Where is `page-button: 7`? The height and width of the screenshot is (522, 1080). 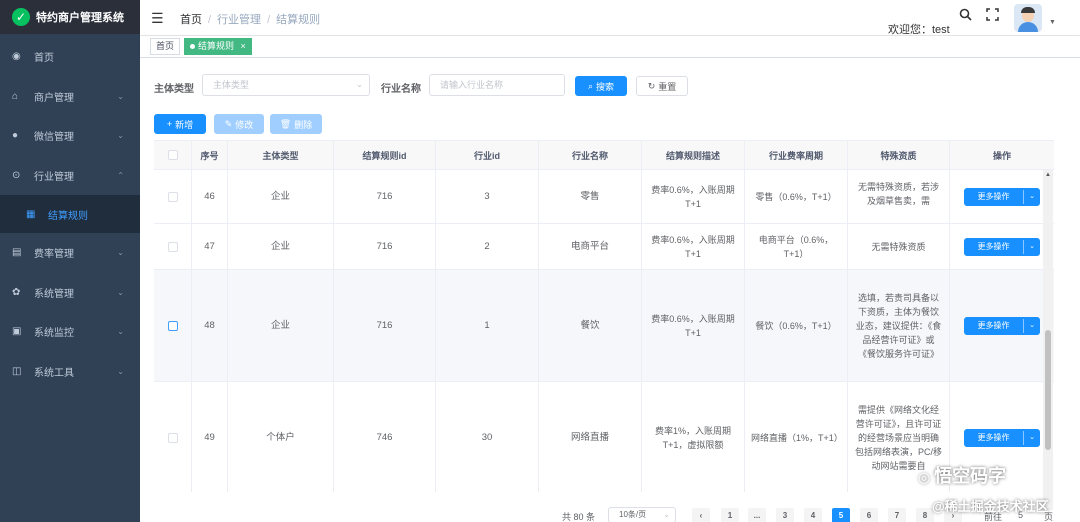 page-button: 7 is located at coordinates (897, 515).